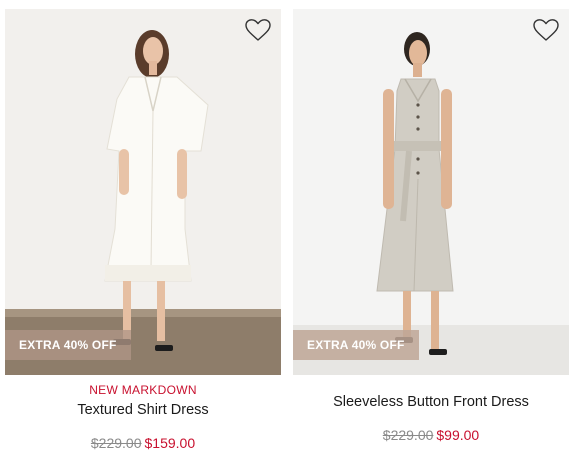 Image resolution: width=574 pixels, height=459 pixels. Describe the element at coordinates (143, 443) in the screenshot. I see `price: $229.00 $159.00` at that location.